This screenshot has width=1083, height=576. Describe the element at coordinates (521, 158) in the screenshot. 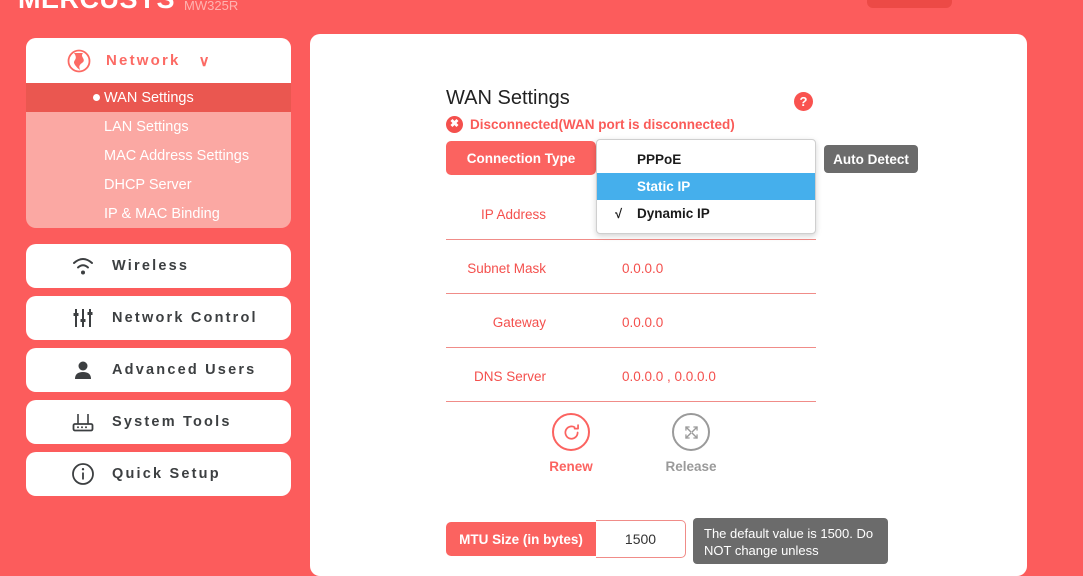

I see `connection-type-label: Connection Type` at that location.